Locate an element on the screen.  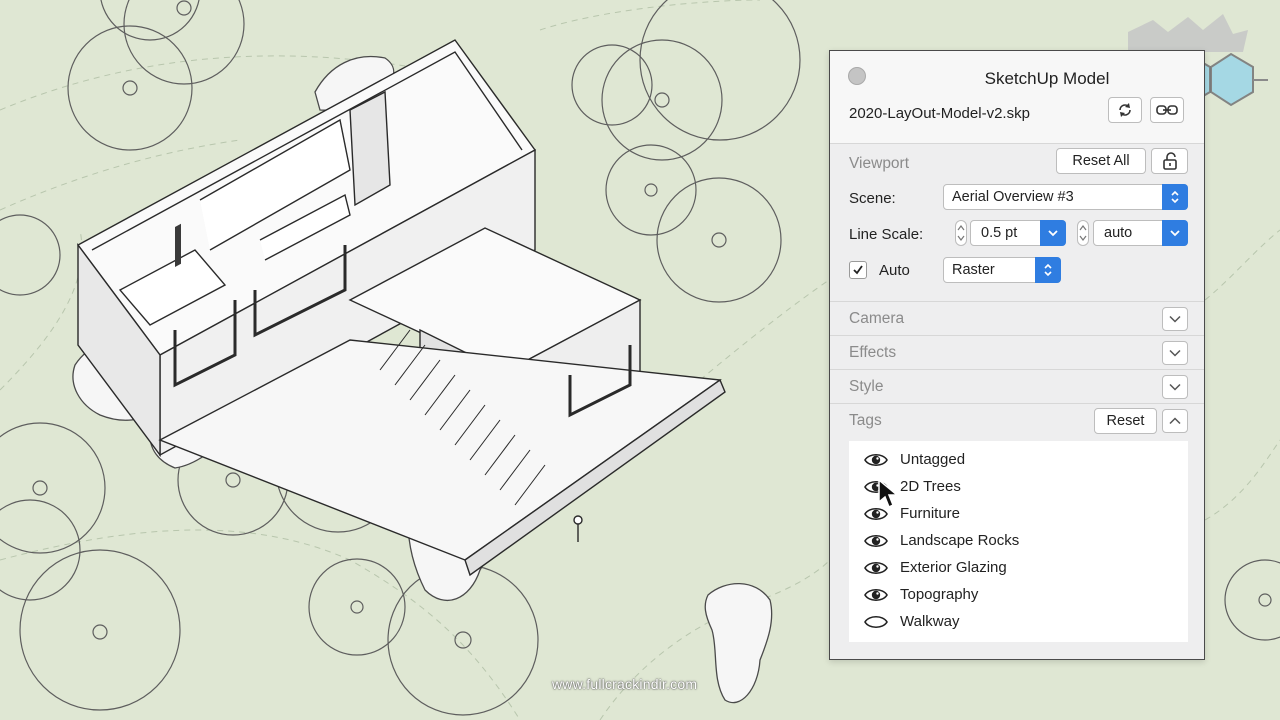
render-mode-select: Raster is located at coordinates (1002, 270).